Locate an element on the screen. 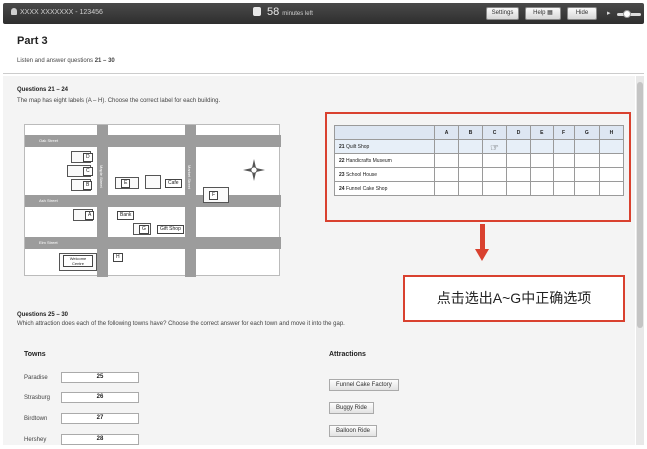 The height and width of the screenshot is (449, 647). grid-row-24: 24 Funnel Cake Shop is located at coordinates (479, 188).